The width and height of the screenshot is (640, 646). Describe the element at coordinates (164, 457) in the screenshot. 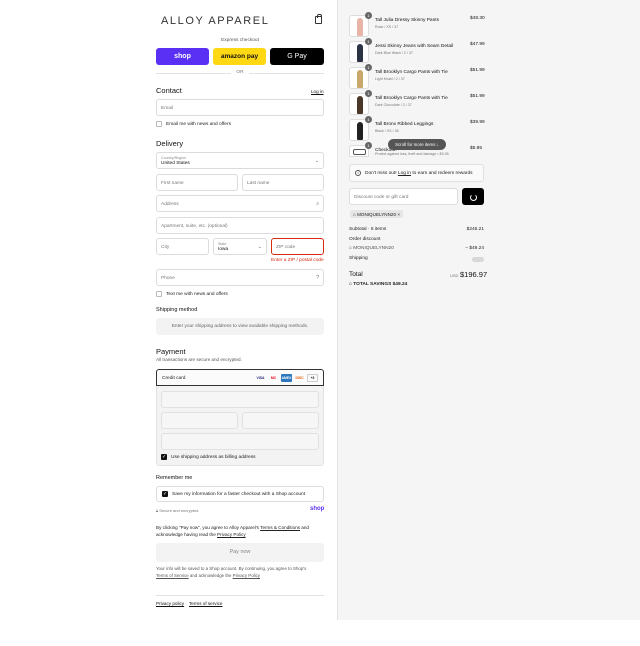

I see `billing-checkbox: ✓` at that location.